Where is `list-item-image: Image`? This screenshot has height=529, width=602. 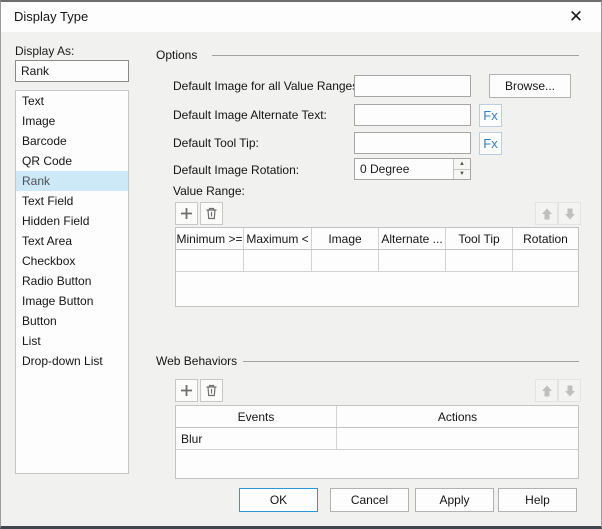
list-item-image: Image is located at coordinates (72, 121).